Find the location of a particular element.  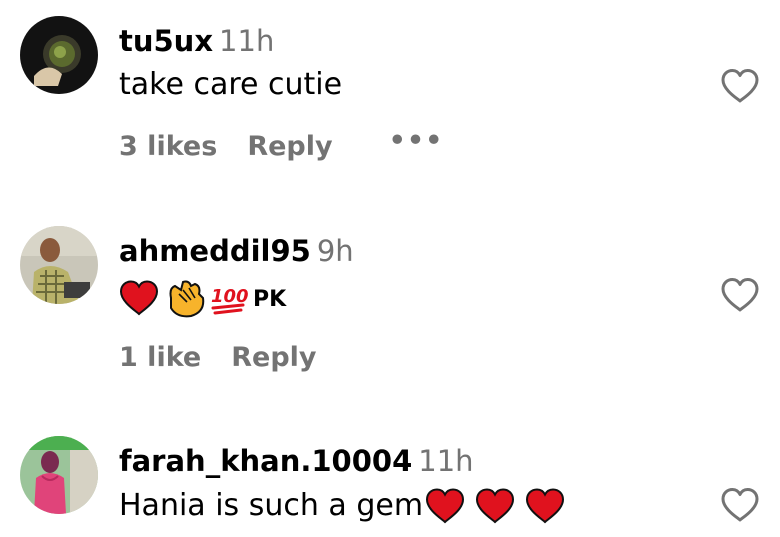

comment-actions: 1 like Reply is located at coordinates (218, 357).